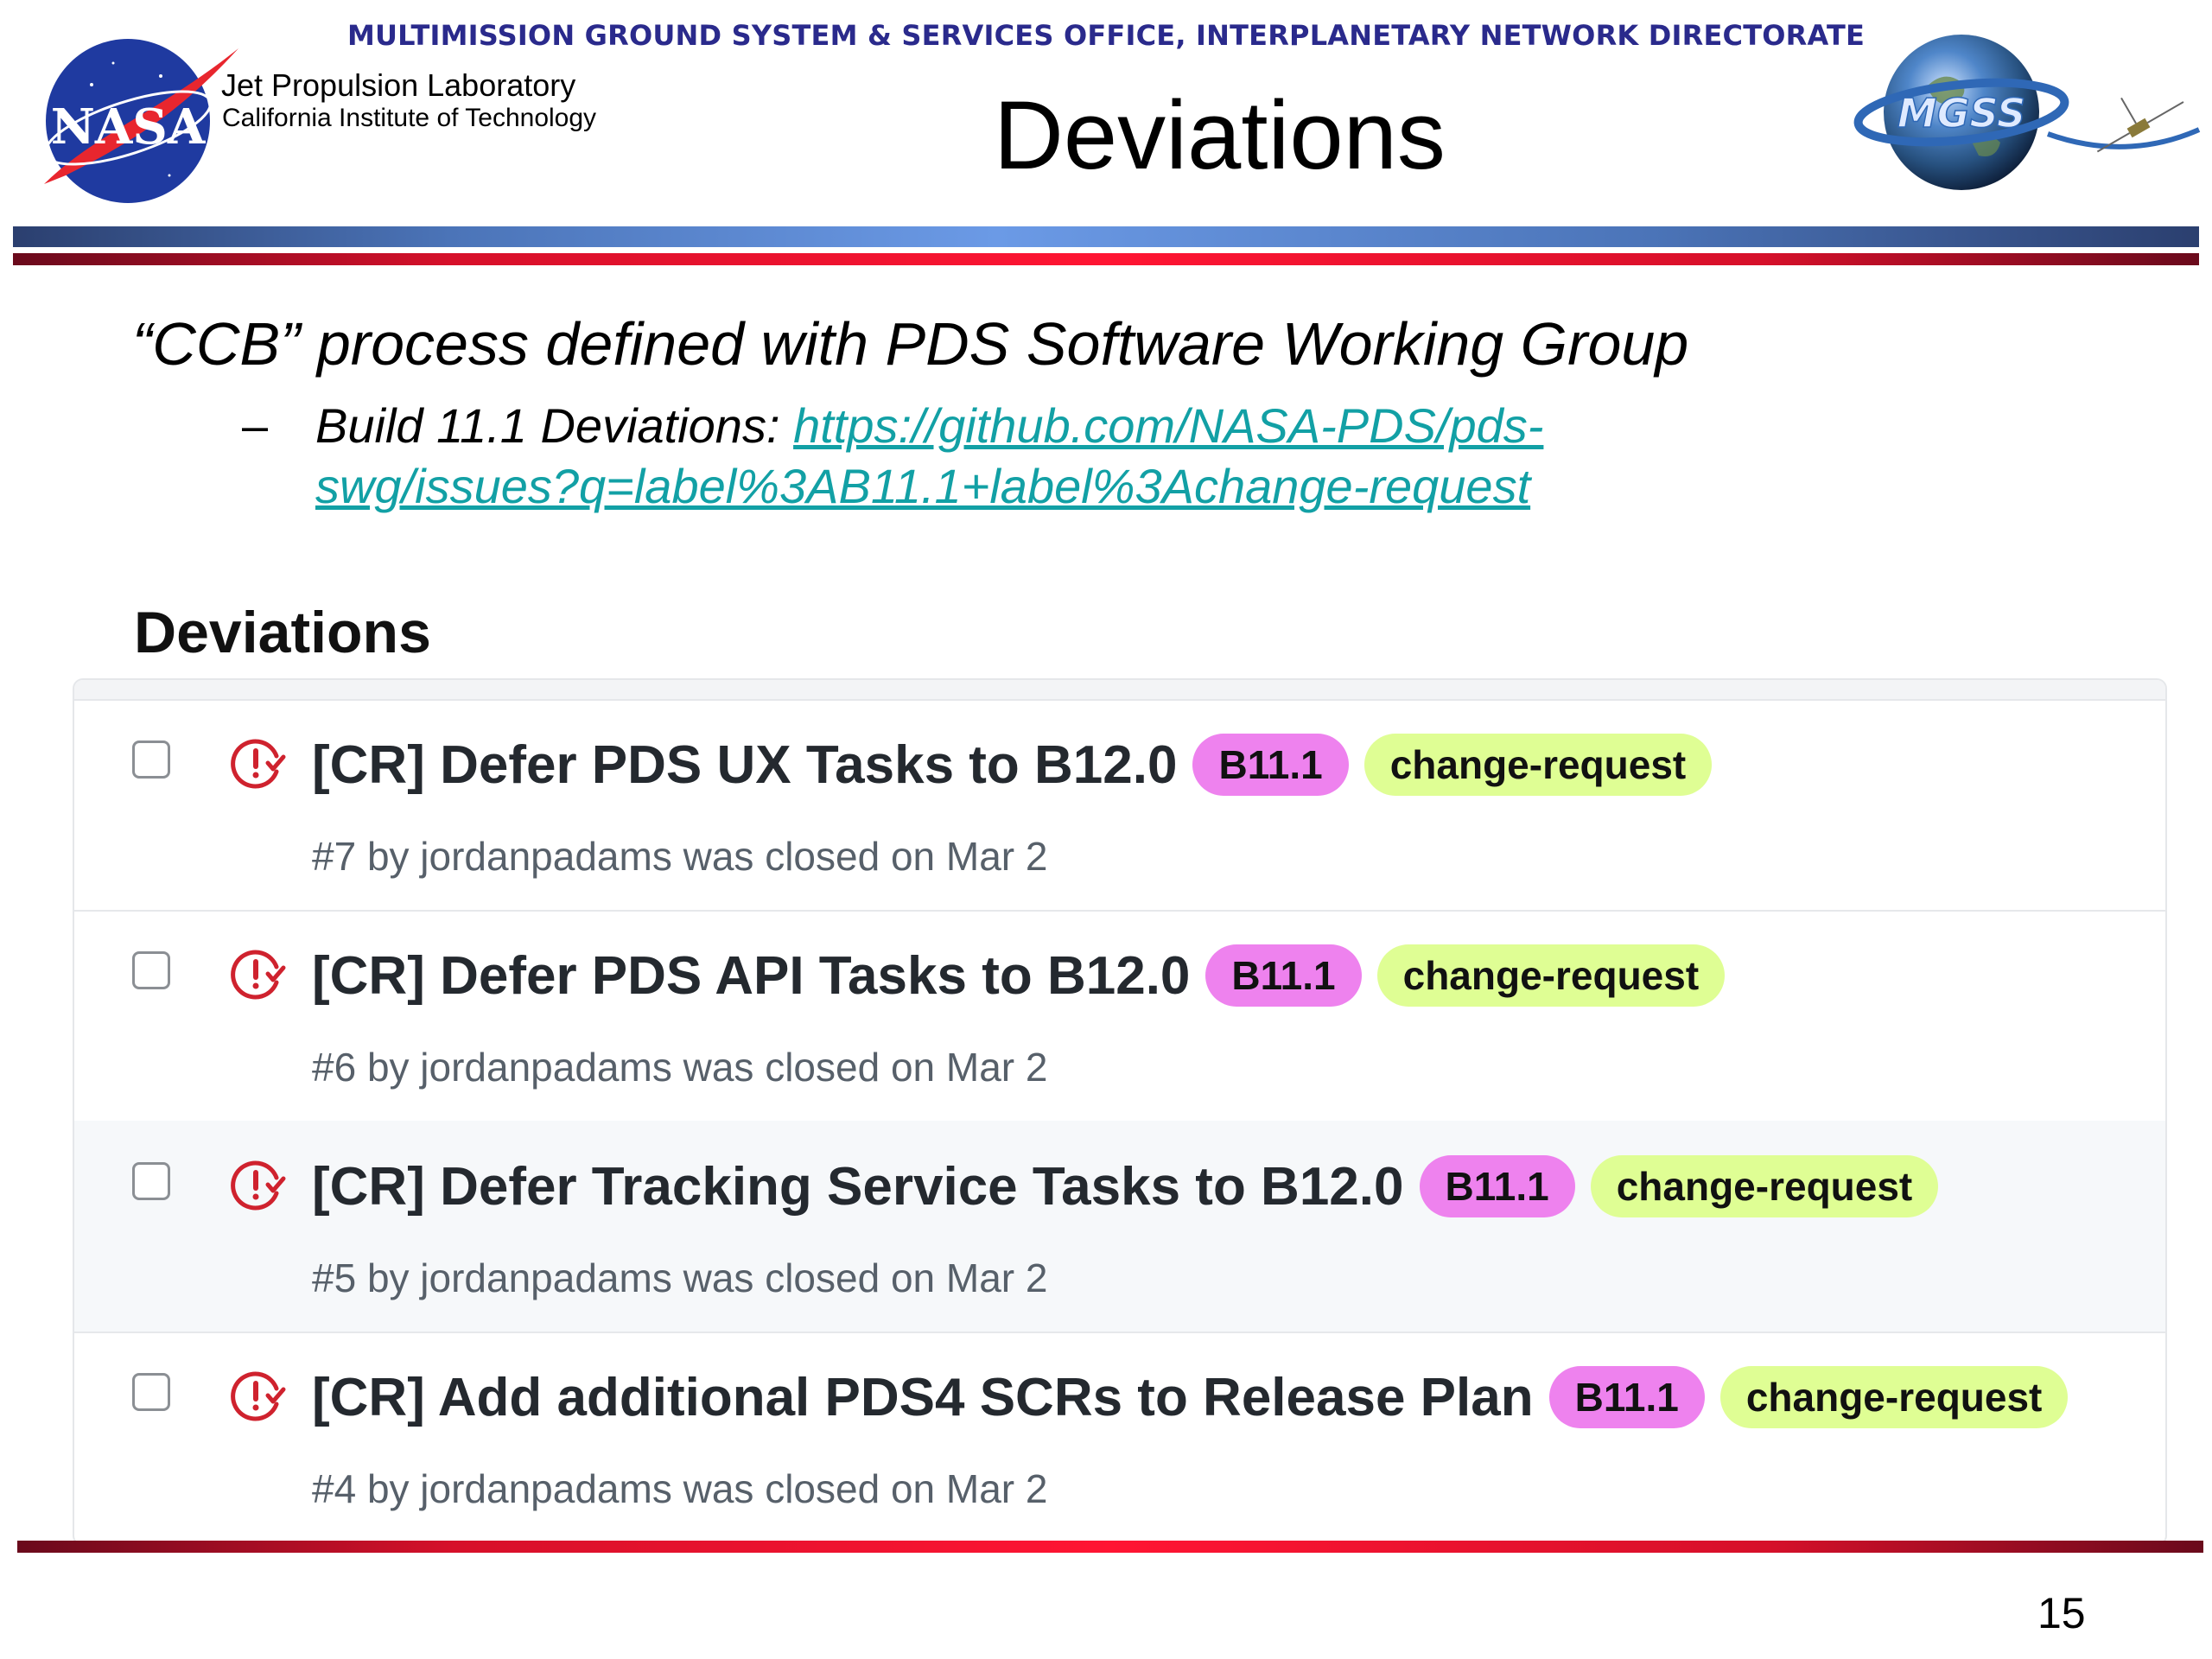 This screenshot has width=2212, height=1659. What do you see at coordinates (554, 425) in the screenshot?
I see `build-deviations-label: Build 11.1 Deviations:` at bounding box center [554, 425].